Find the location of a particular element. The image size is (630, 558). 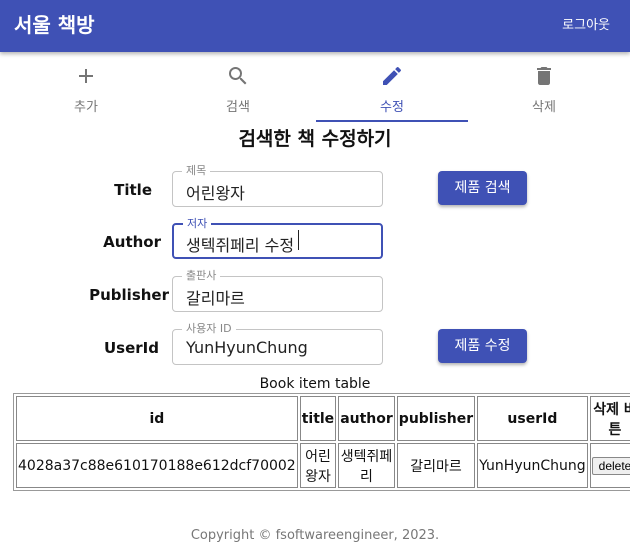

author-field-legend: 저자 is located at coordinates (197, 224).